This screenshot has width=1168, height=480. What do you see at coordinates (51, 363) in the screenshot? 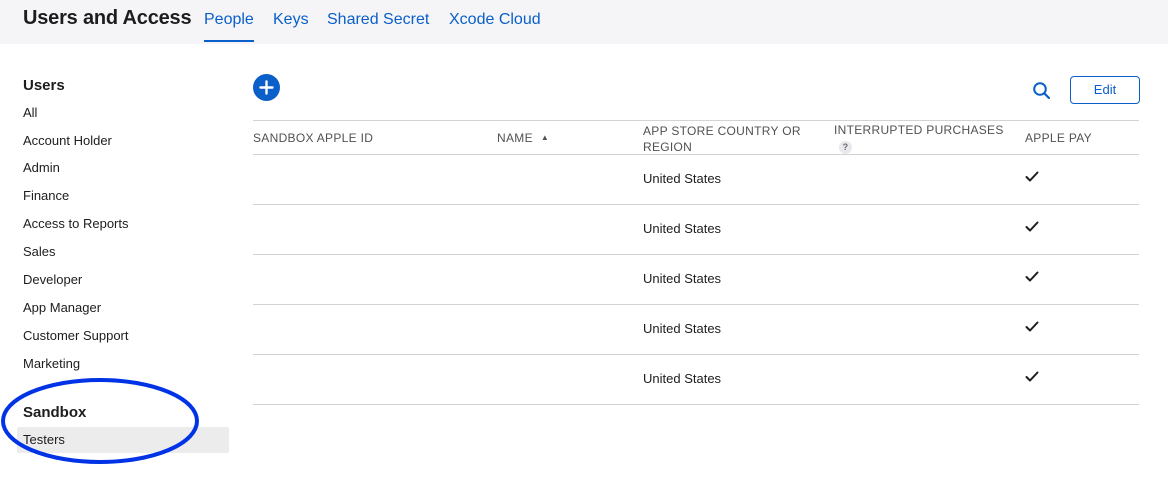
I see `sidebar-item-marketing: Marketing` at bounding box center [51, 363].